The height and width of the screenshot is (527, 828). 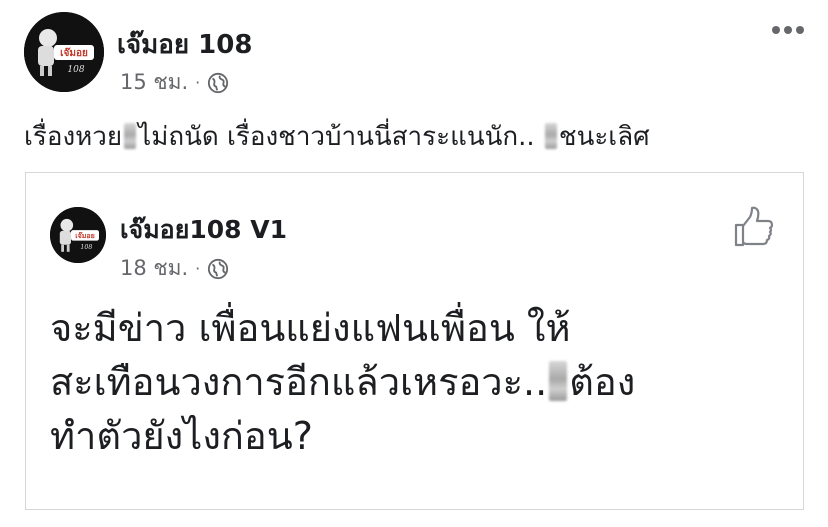 What do you see at coordinates (84, 235) in the screenshot?
I see `shared-avatar-logo-text: เจ๊มอย` at bounding box center [84, 235].